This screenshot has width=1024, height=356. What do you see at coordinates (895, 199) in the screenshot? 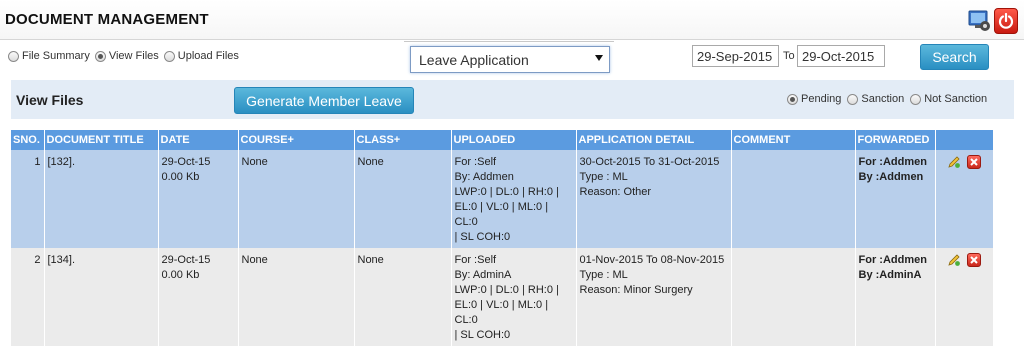
I see `cell-forwarded: For :Addmen By :Addmen` at bounding box center [895, 199].